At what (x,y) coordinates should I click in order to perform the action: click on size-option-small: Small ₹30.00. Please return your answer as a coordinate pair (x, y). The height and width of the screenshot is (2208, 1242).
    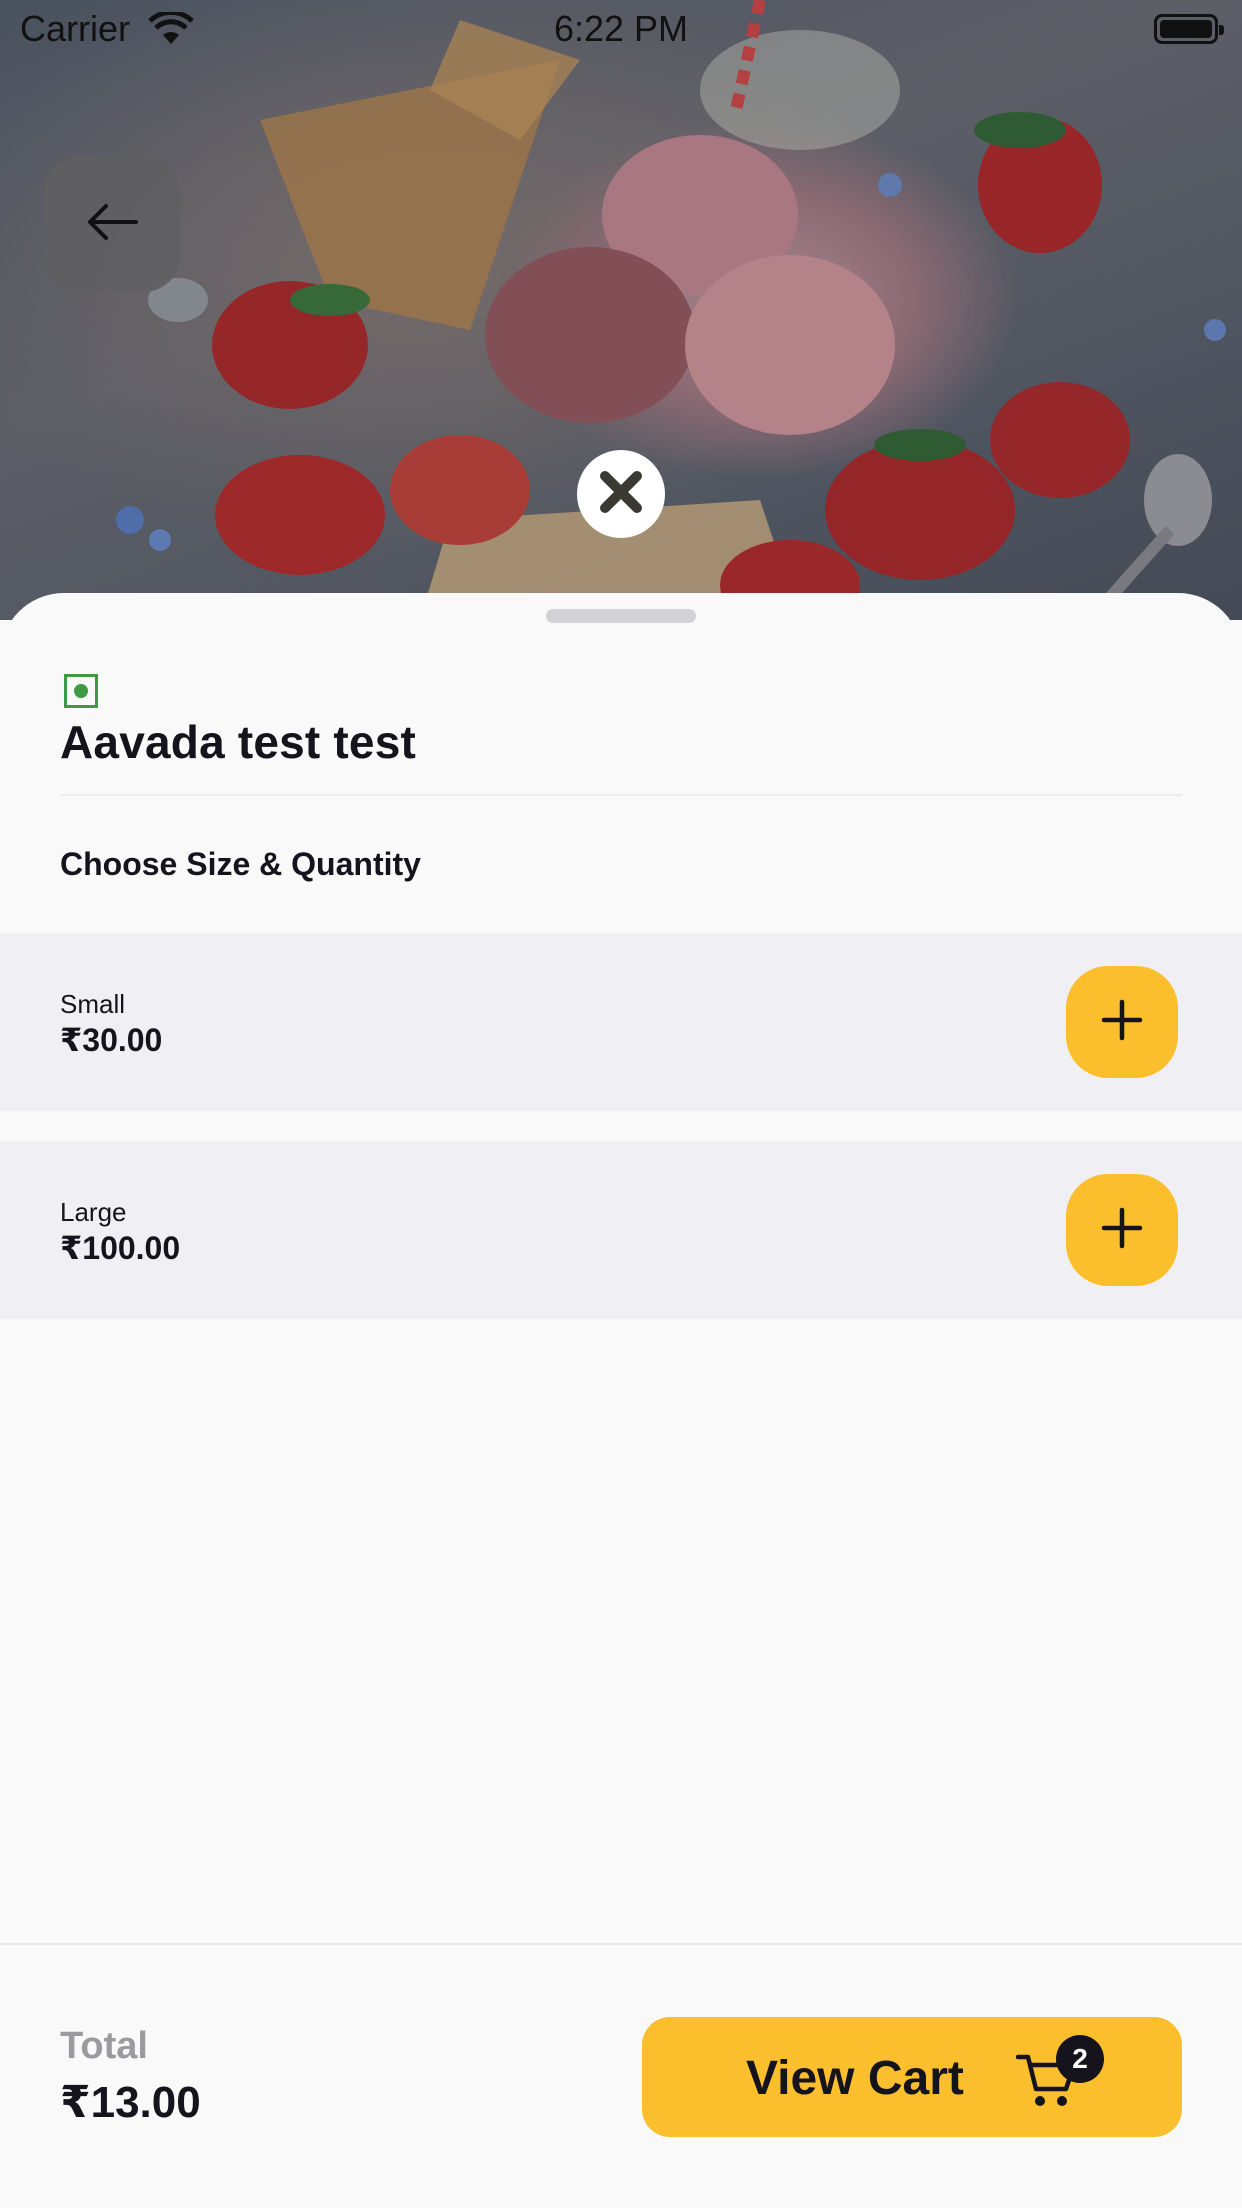
    Looking at the image, I should click on (621, 1022).